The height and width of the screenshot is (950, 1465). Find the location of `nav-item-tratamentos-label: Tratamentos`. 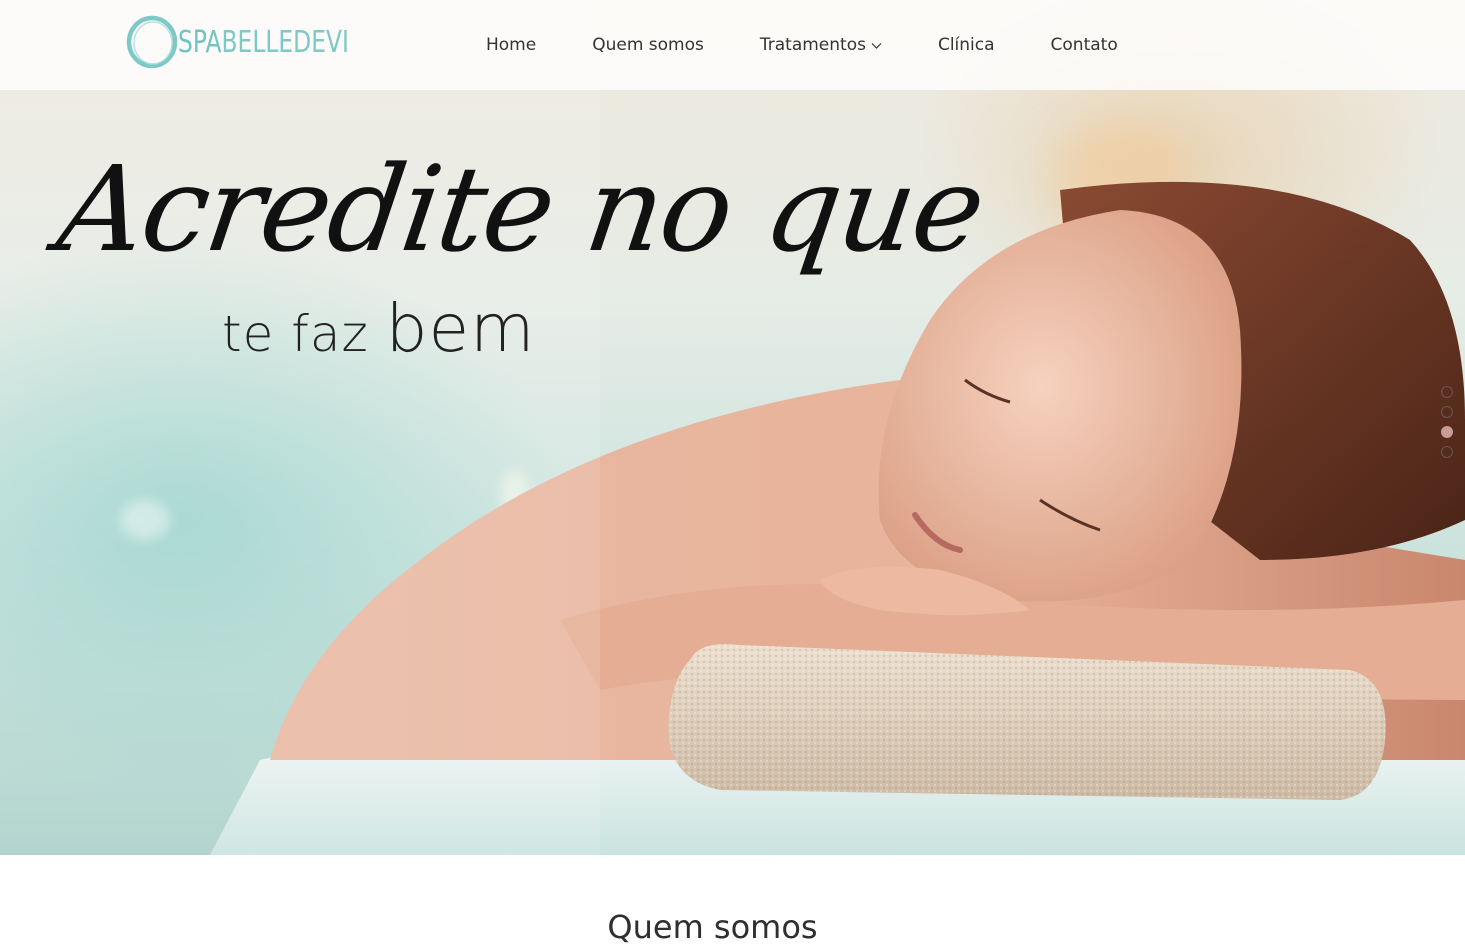

nav-item-tratamentos-label: Tratamentos is located at coordinates (812, 45).